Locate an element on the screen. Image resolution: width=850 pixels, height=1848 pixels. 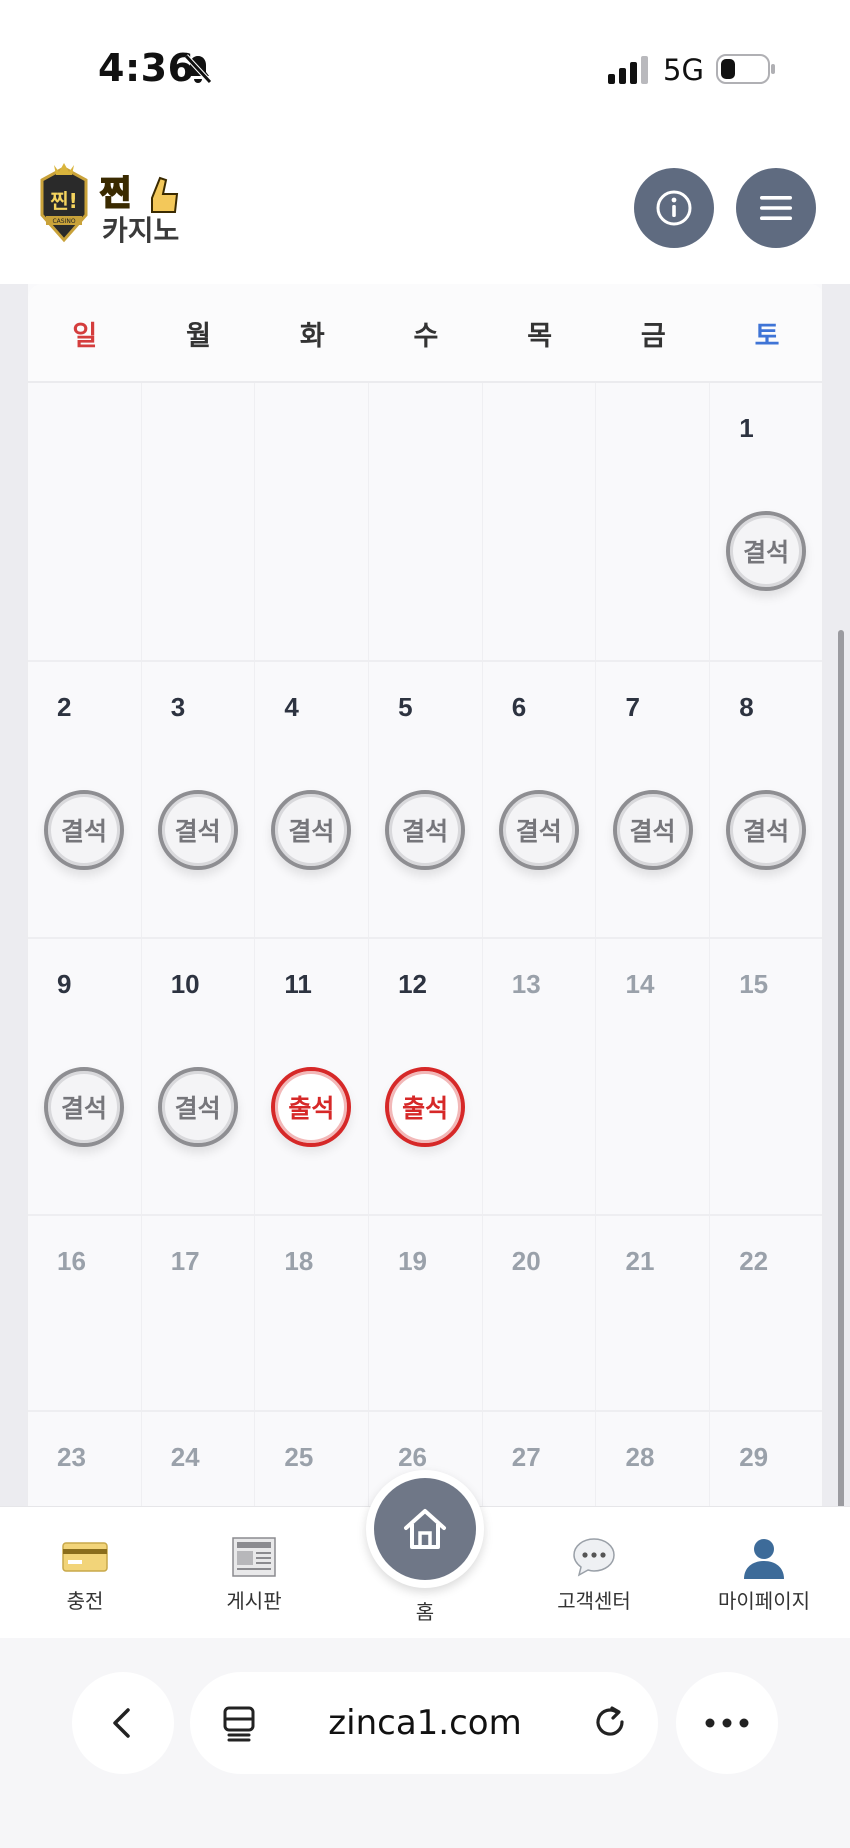
nav-board: 게시판 is located at coordinates (254, 1574).